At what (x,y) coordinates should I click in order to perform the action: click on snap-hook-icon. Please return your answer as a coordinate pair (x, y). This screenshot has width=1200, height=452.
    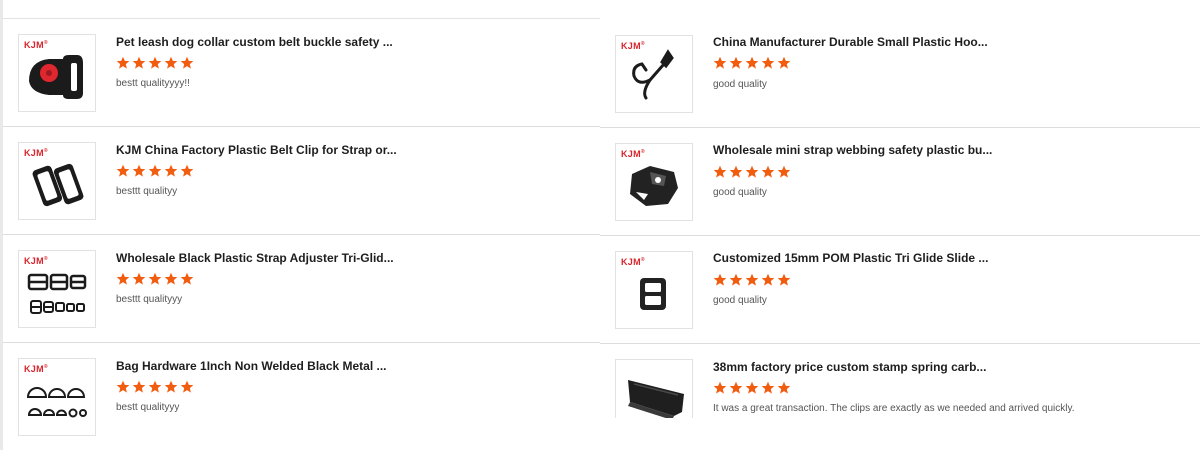
    Looking at the image, I should click on (653, 74).